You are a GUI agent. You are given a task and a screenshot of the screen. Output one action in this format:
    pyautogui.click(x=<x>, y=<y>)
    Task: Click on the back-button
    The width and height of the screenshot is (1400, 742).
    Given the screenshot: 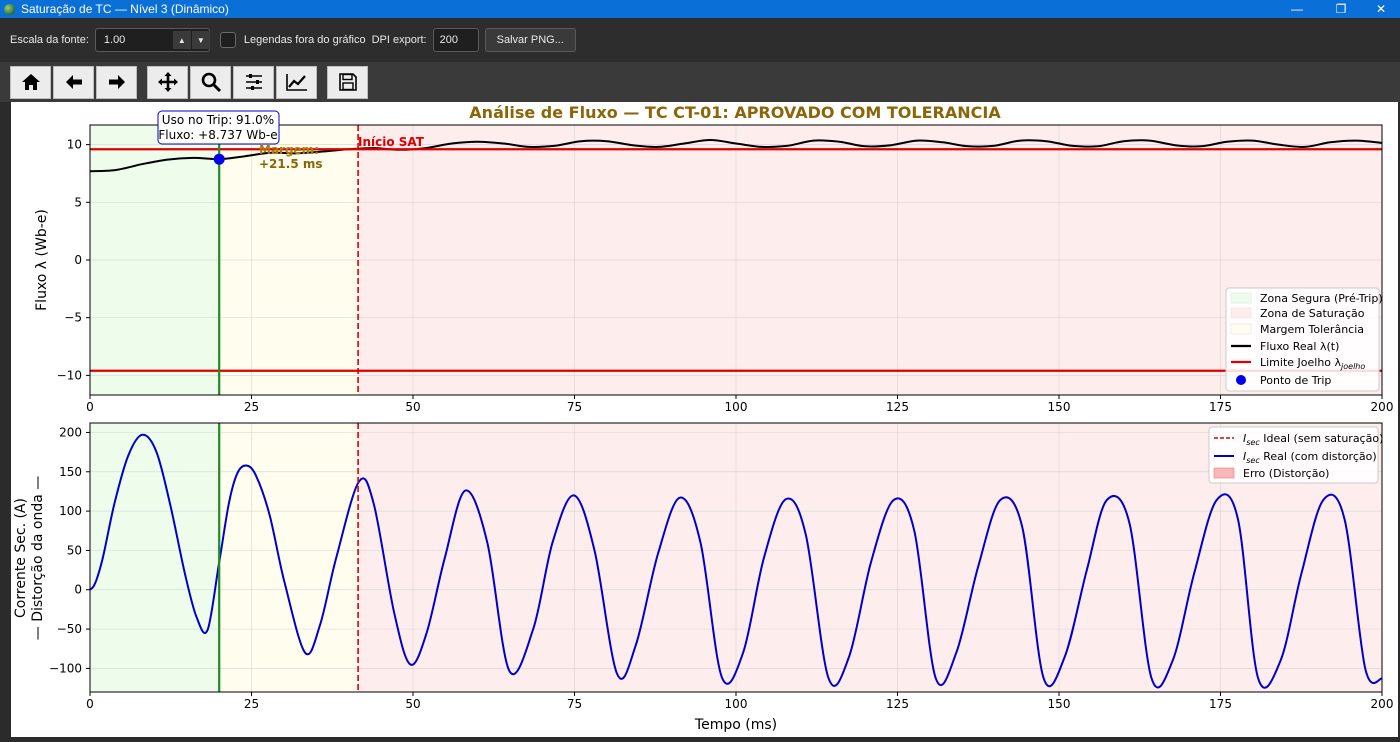 What is the action you would take?
    pyautogui.click(x=73, y=82)
    